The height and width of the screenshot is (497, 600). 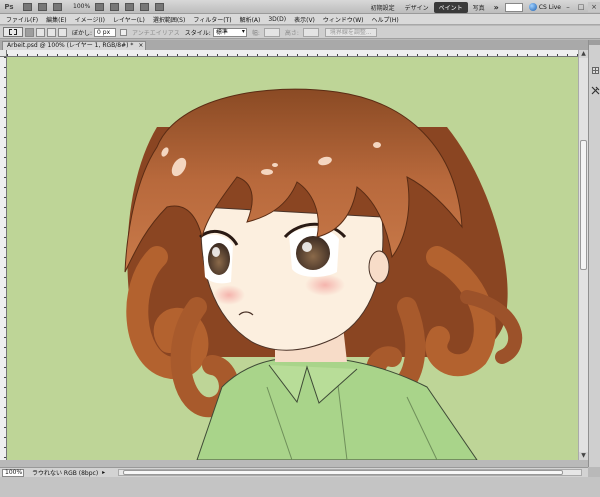 What do you see at coordinates (124, 32) in the screenshot?
I see `antialias-checkbox` at bounding box center [124, 32].